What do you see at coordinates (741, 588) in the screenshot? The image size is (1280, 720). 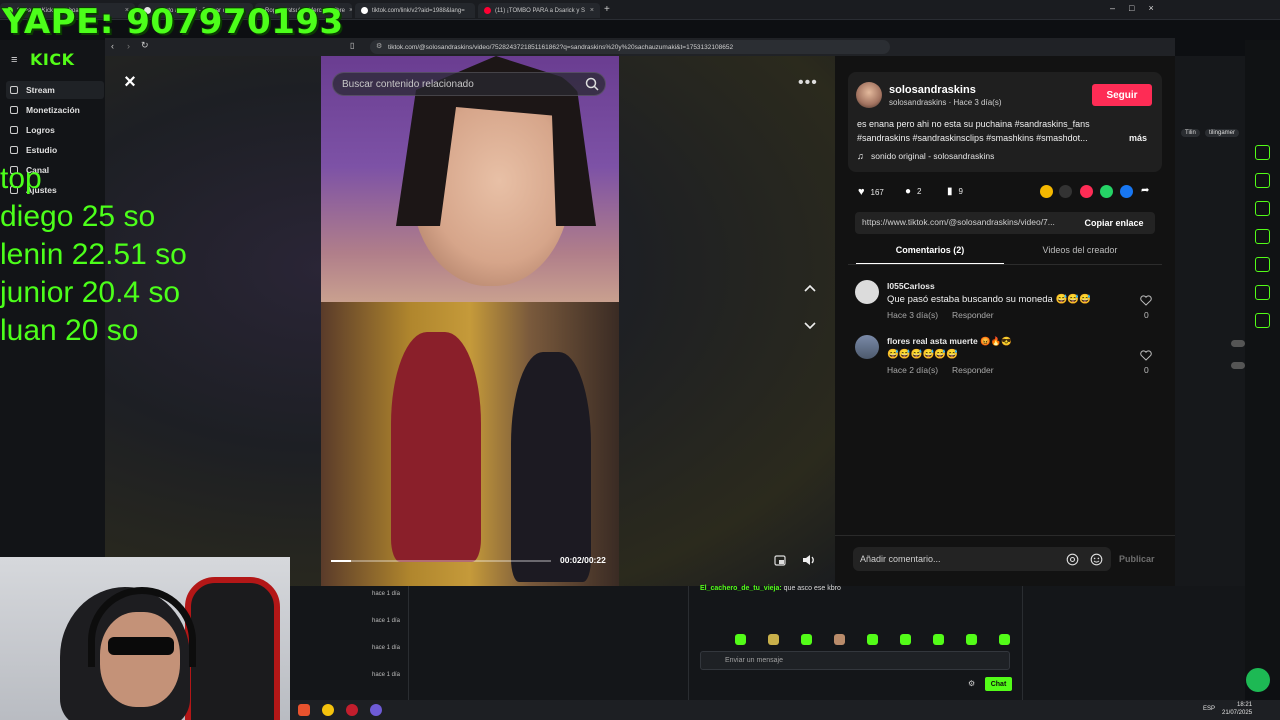 I see `chat-username: El_cachero_de_tu_vieja:` at bounding box center [741, 588].